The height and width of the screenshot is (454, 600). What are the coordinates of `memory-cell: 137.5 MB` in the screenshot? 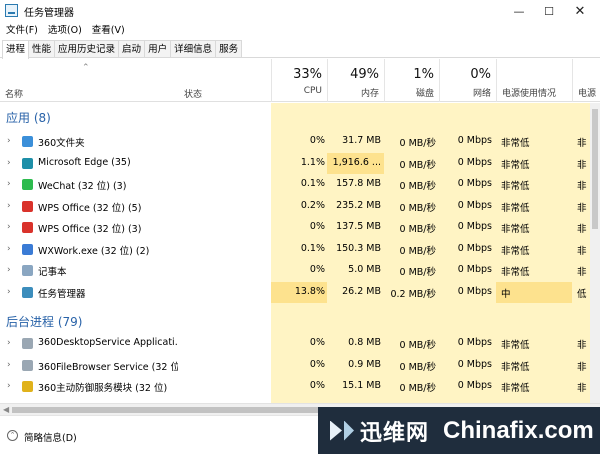 It's located at (358, 226).